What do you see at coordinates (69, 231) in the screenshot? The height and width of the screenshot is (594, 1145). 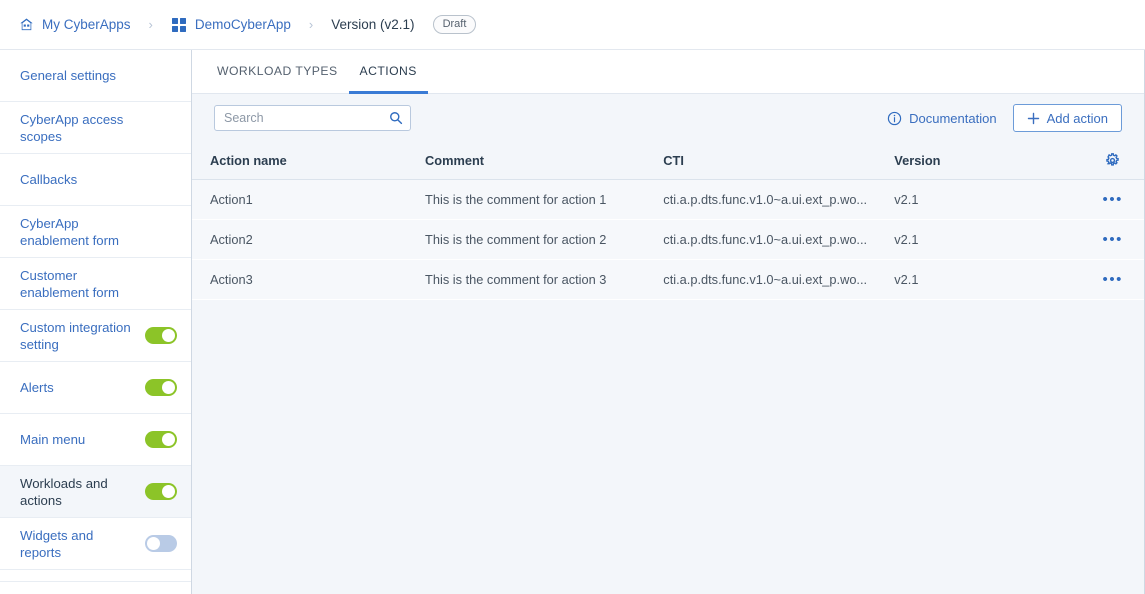 I see `sidebar-item-label: CyberApp enablement form` at bounding box center [69, 231].